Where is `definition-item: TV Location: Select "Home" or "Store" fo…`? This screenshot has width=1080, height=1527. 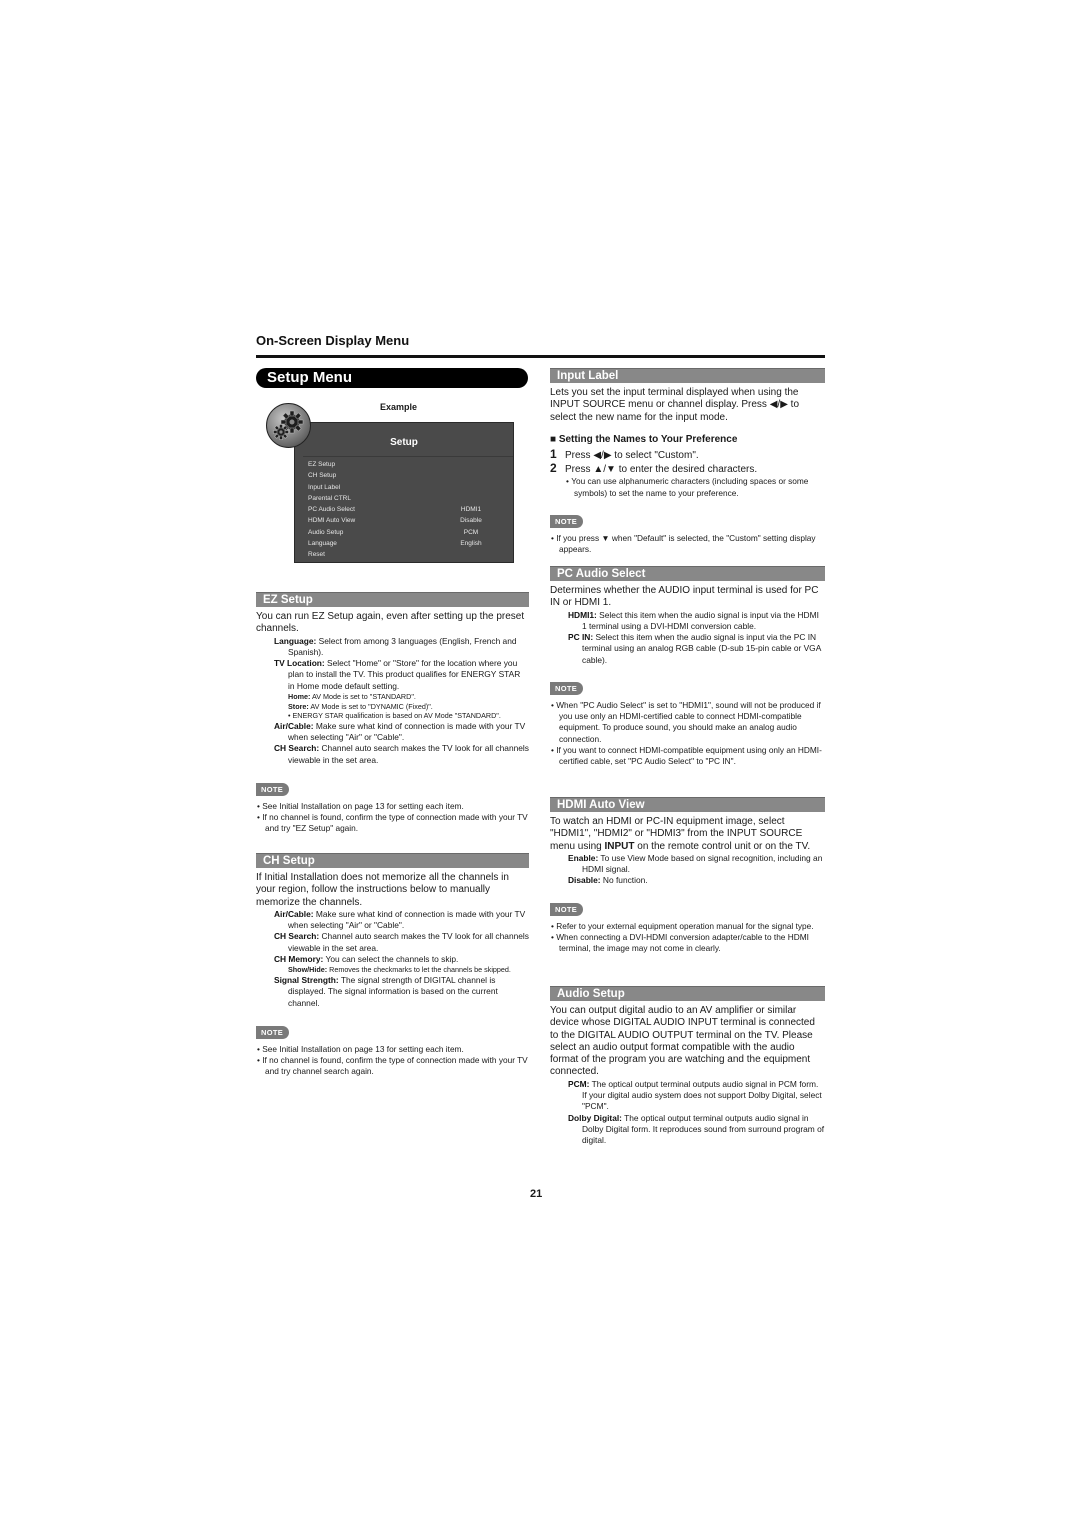
definition-item: TV Location: Select "Home" or "Store" fo… is located at coordinates (397, 674).